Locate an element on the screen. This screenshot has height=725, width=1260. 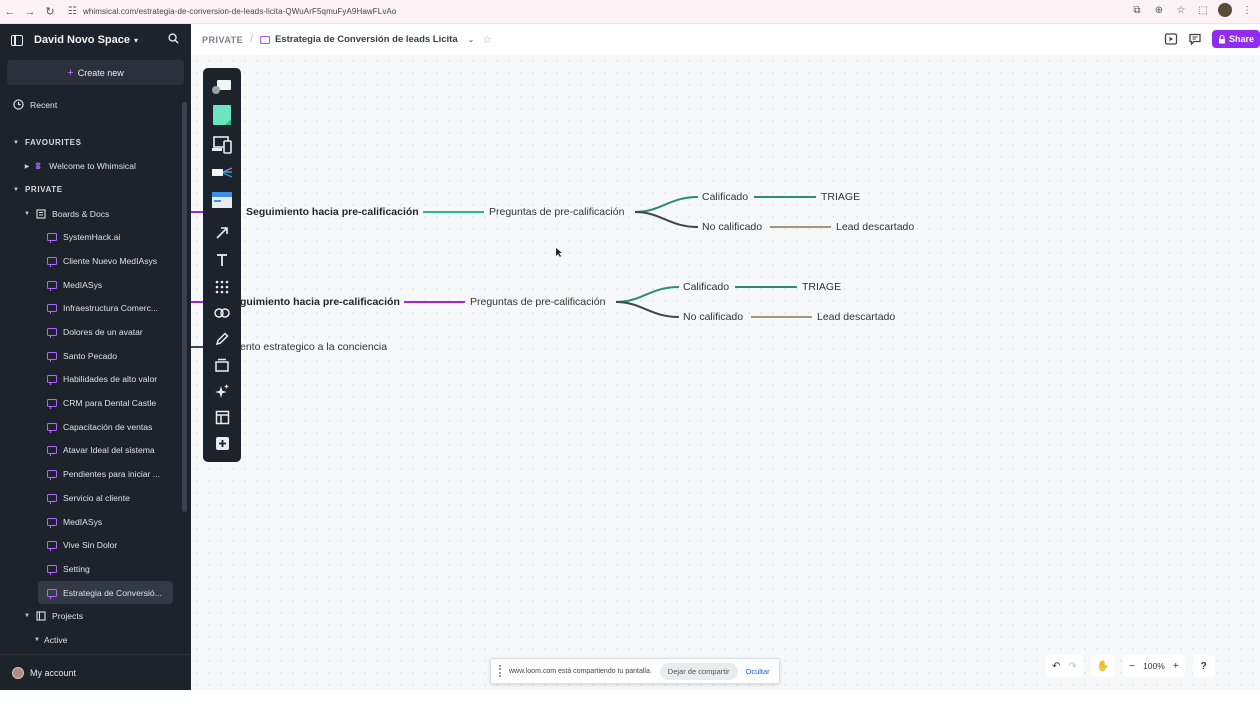
sidebar-doc-item: CRM para Dental Castle is located at coordinates (95, 403).